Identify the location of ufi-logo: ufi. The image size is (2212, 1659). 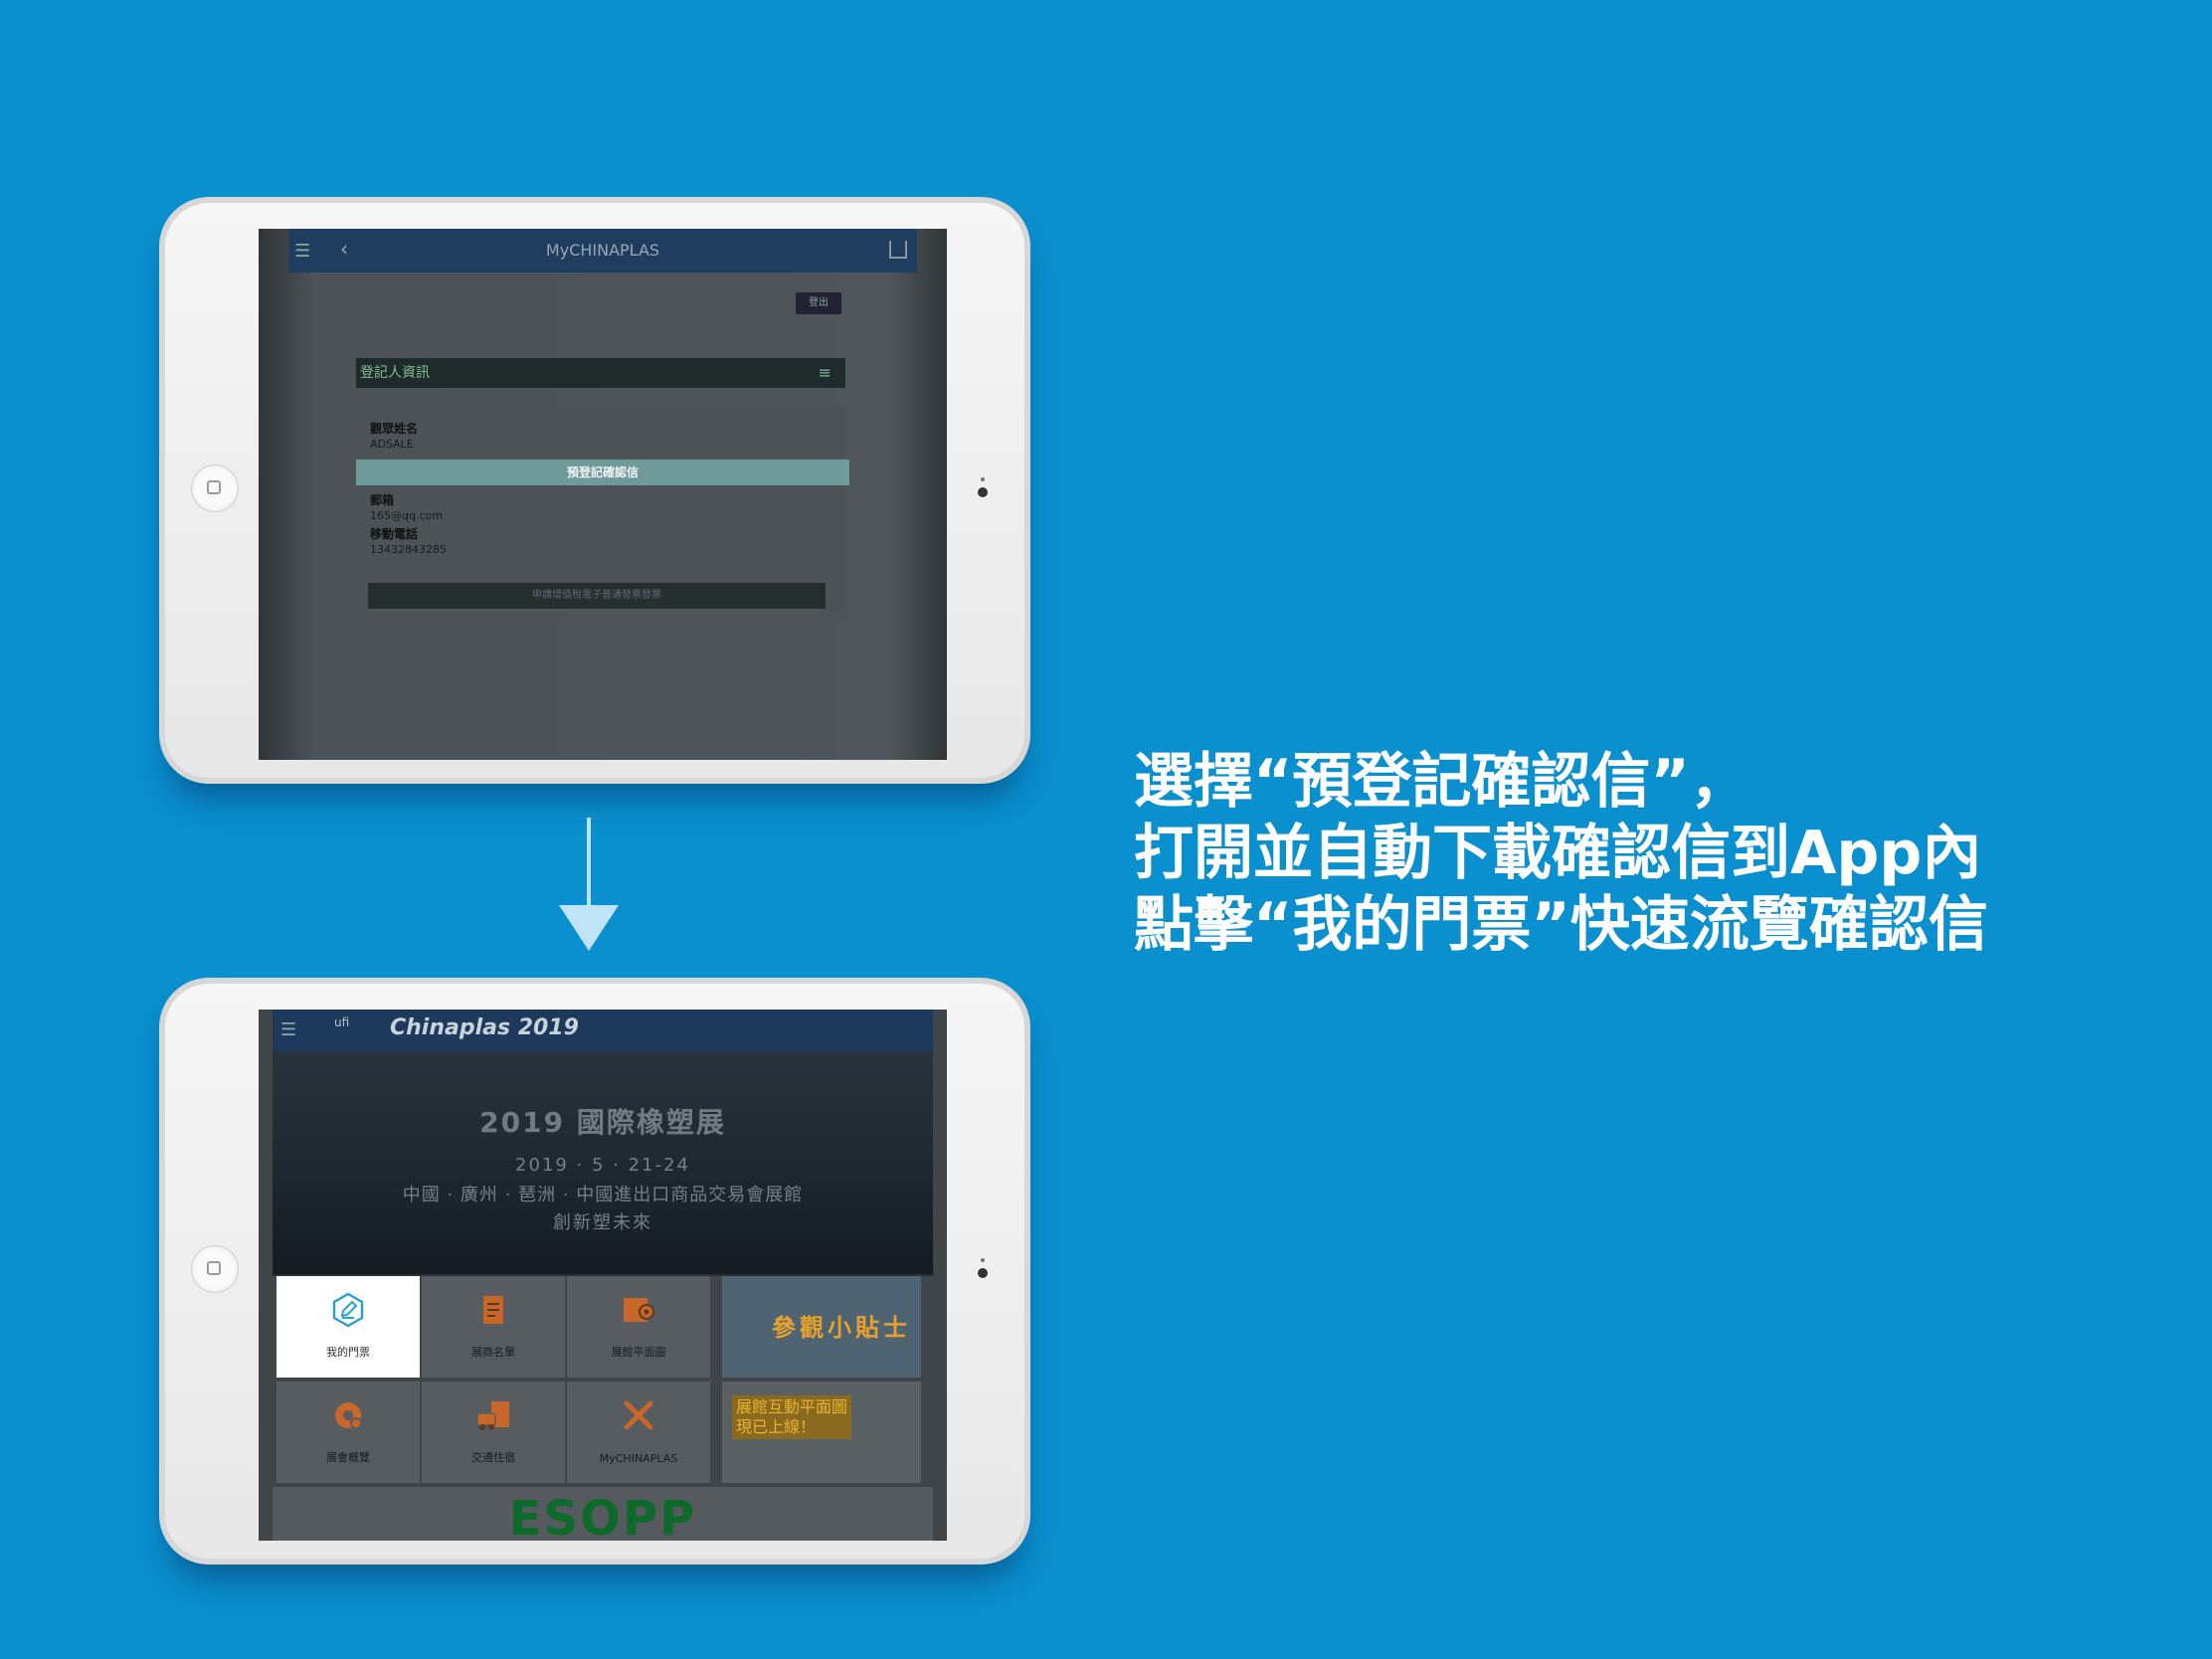
(342, 1022).